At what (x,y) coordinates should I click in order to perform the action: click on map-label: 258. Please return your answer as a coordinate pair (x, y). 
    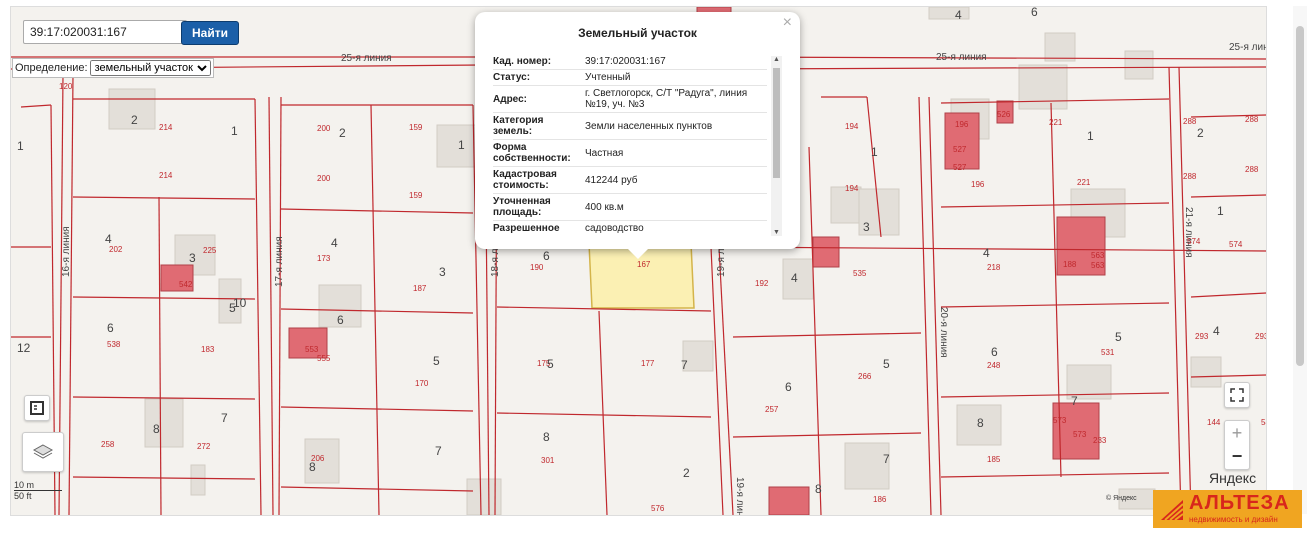
    Looking at the image, I should click on (108, 444).